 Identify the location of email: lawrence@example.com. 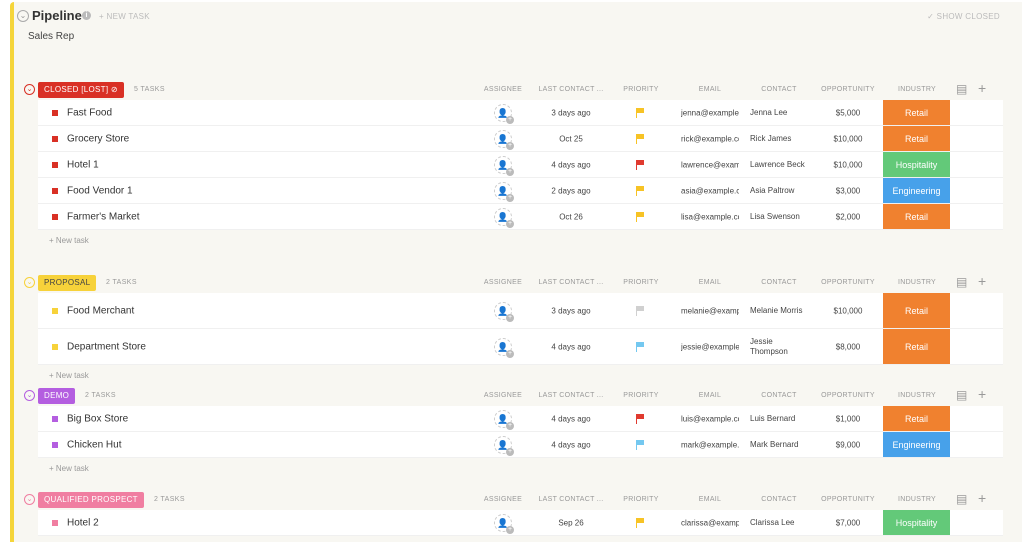
(710, 164).